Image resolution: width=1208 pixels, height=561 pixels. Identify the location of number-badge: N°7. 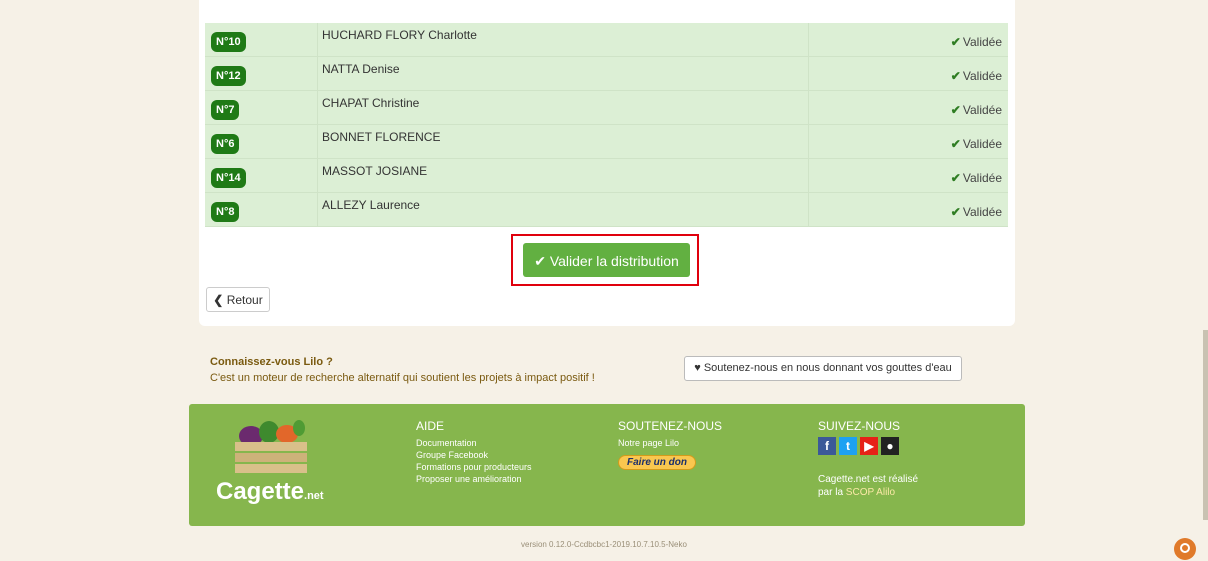
(225, 110).